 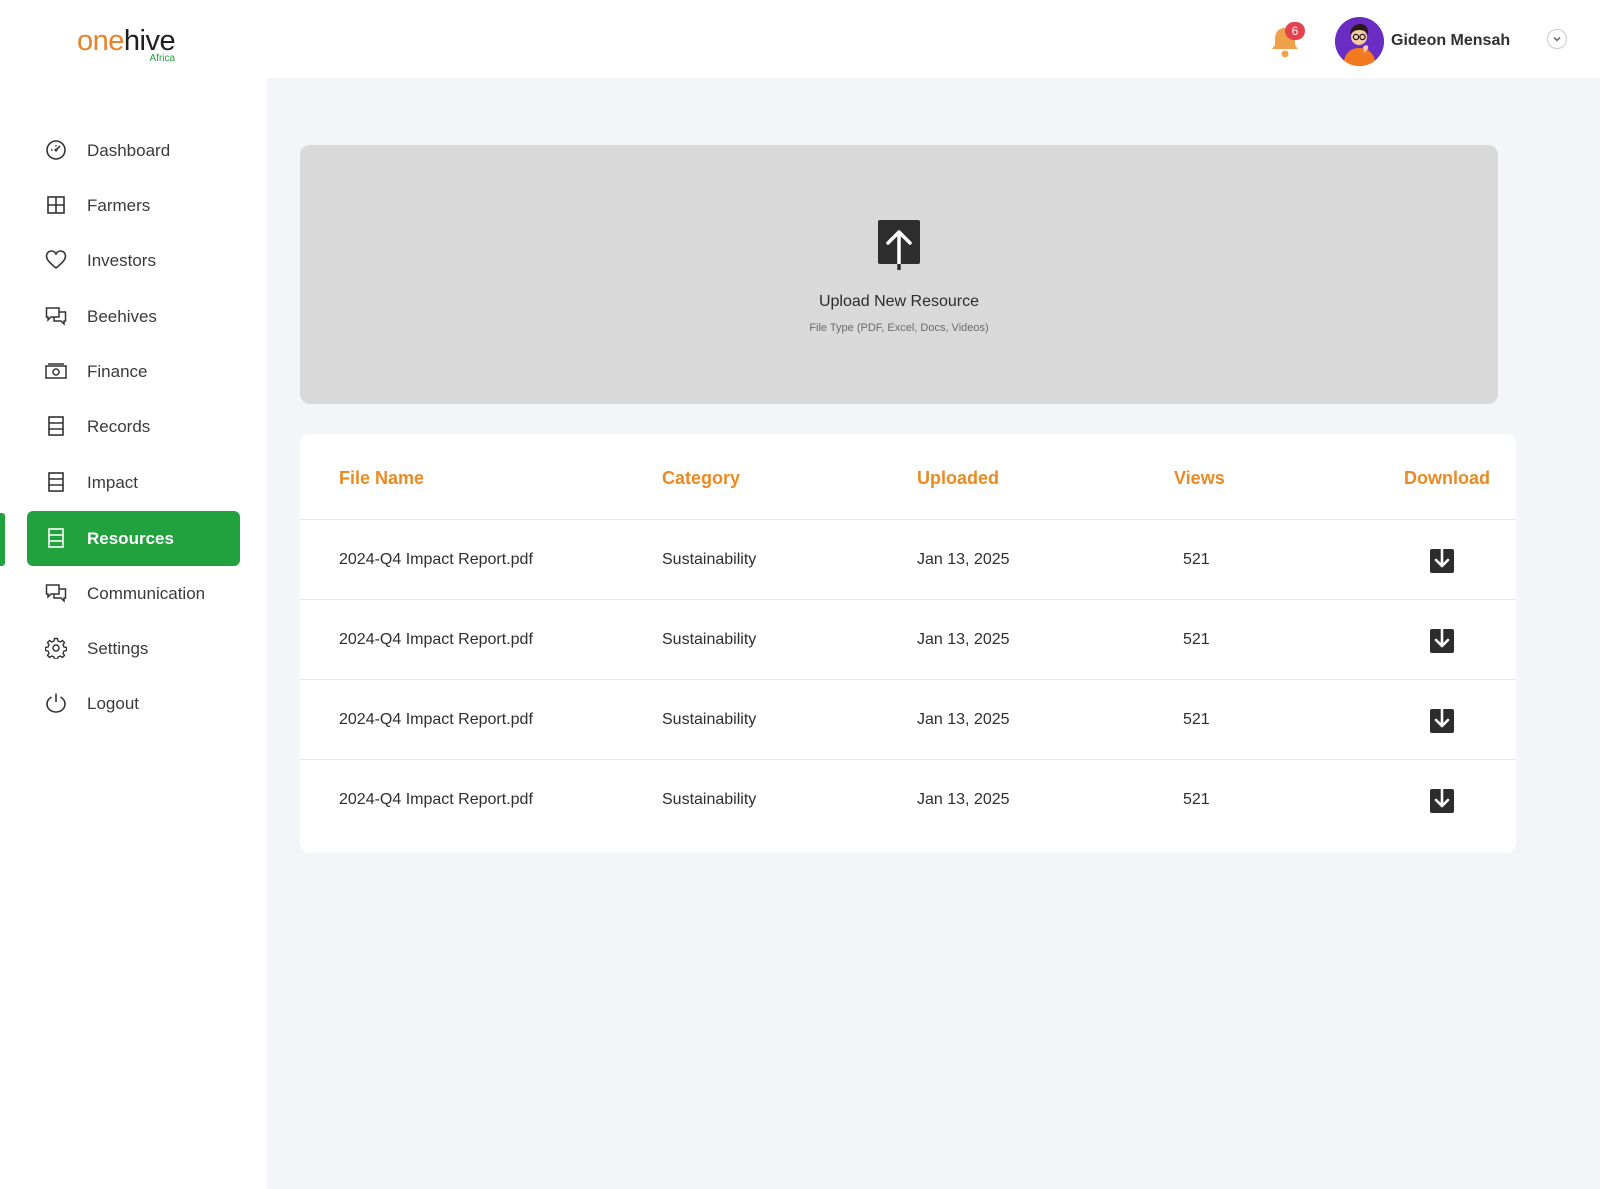 What do you see at coordinates (113, 482) in the screenshot?
I see `sidebar-item-label: Impact` at bounding box center [113, 482].